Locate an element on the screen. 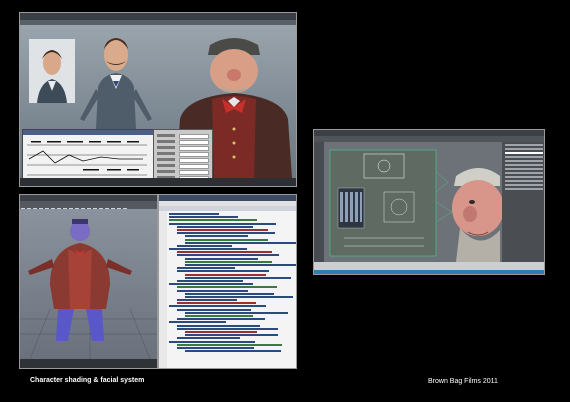  facial-rig-screenshot is located at coordinates (429, 202).